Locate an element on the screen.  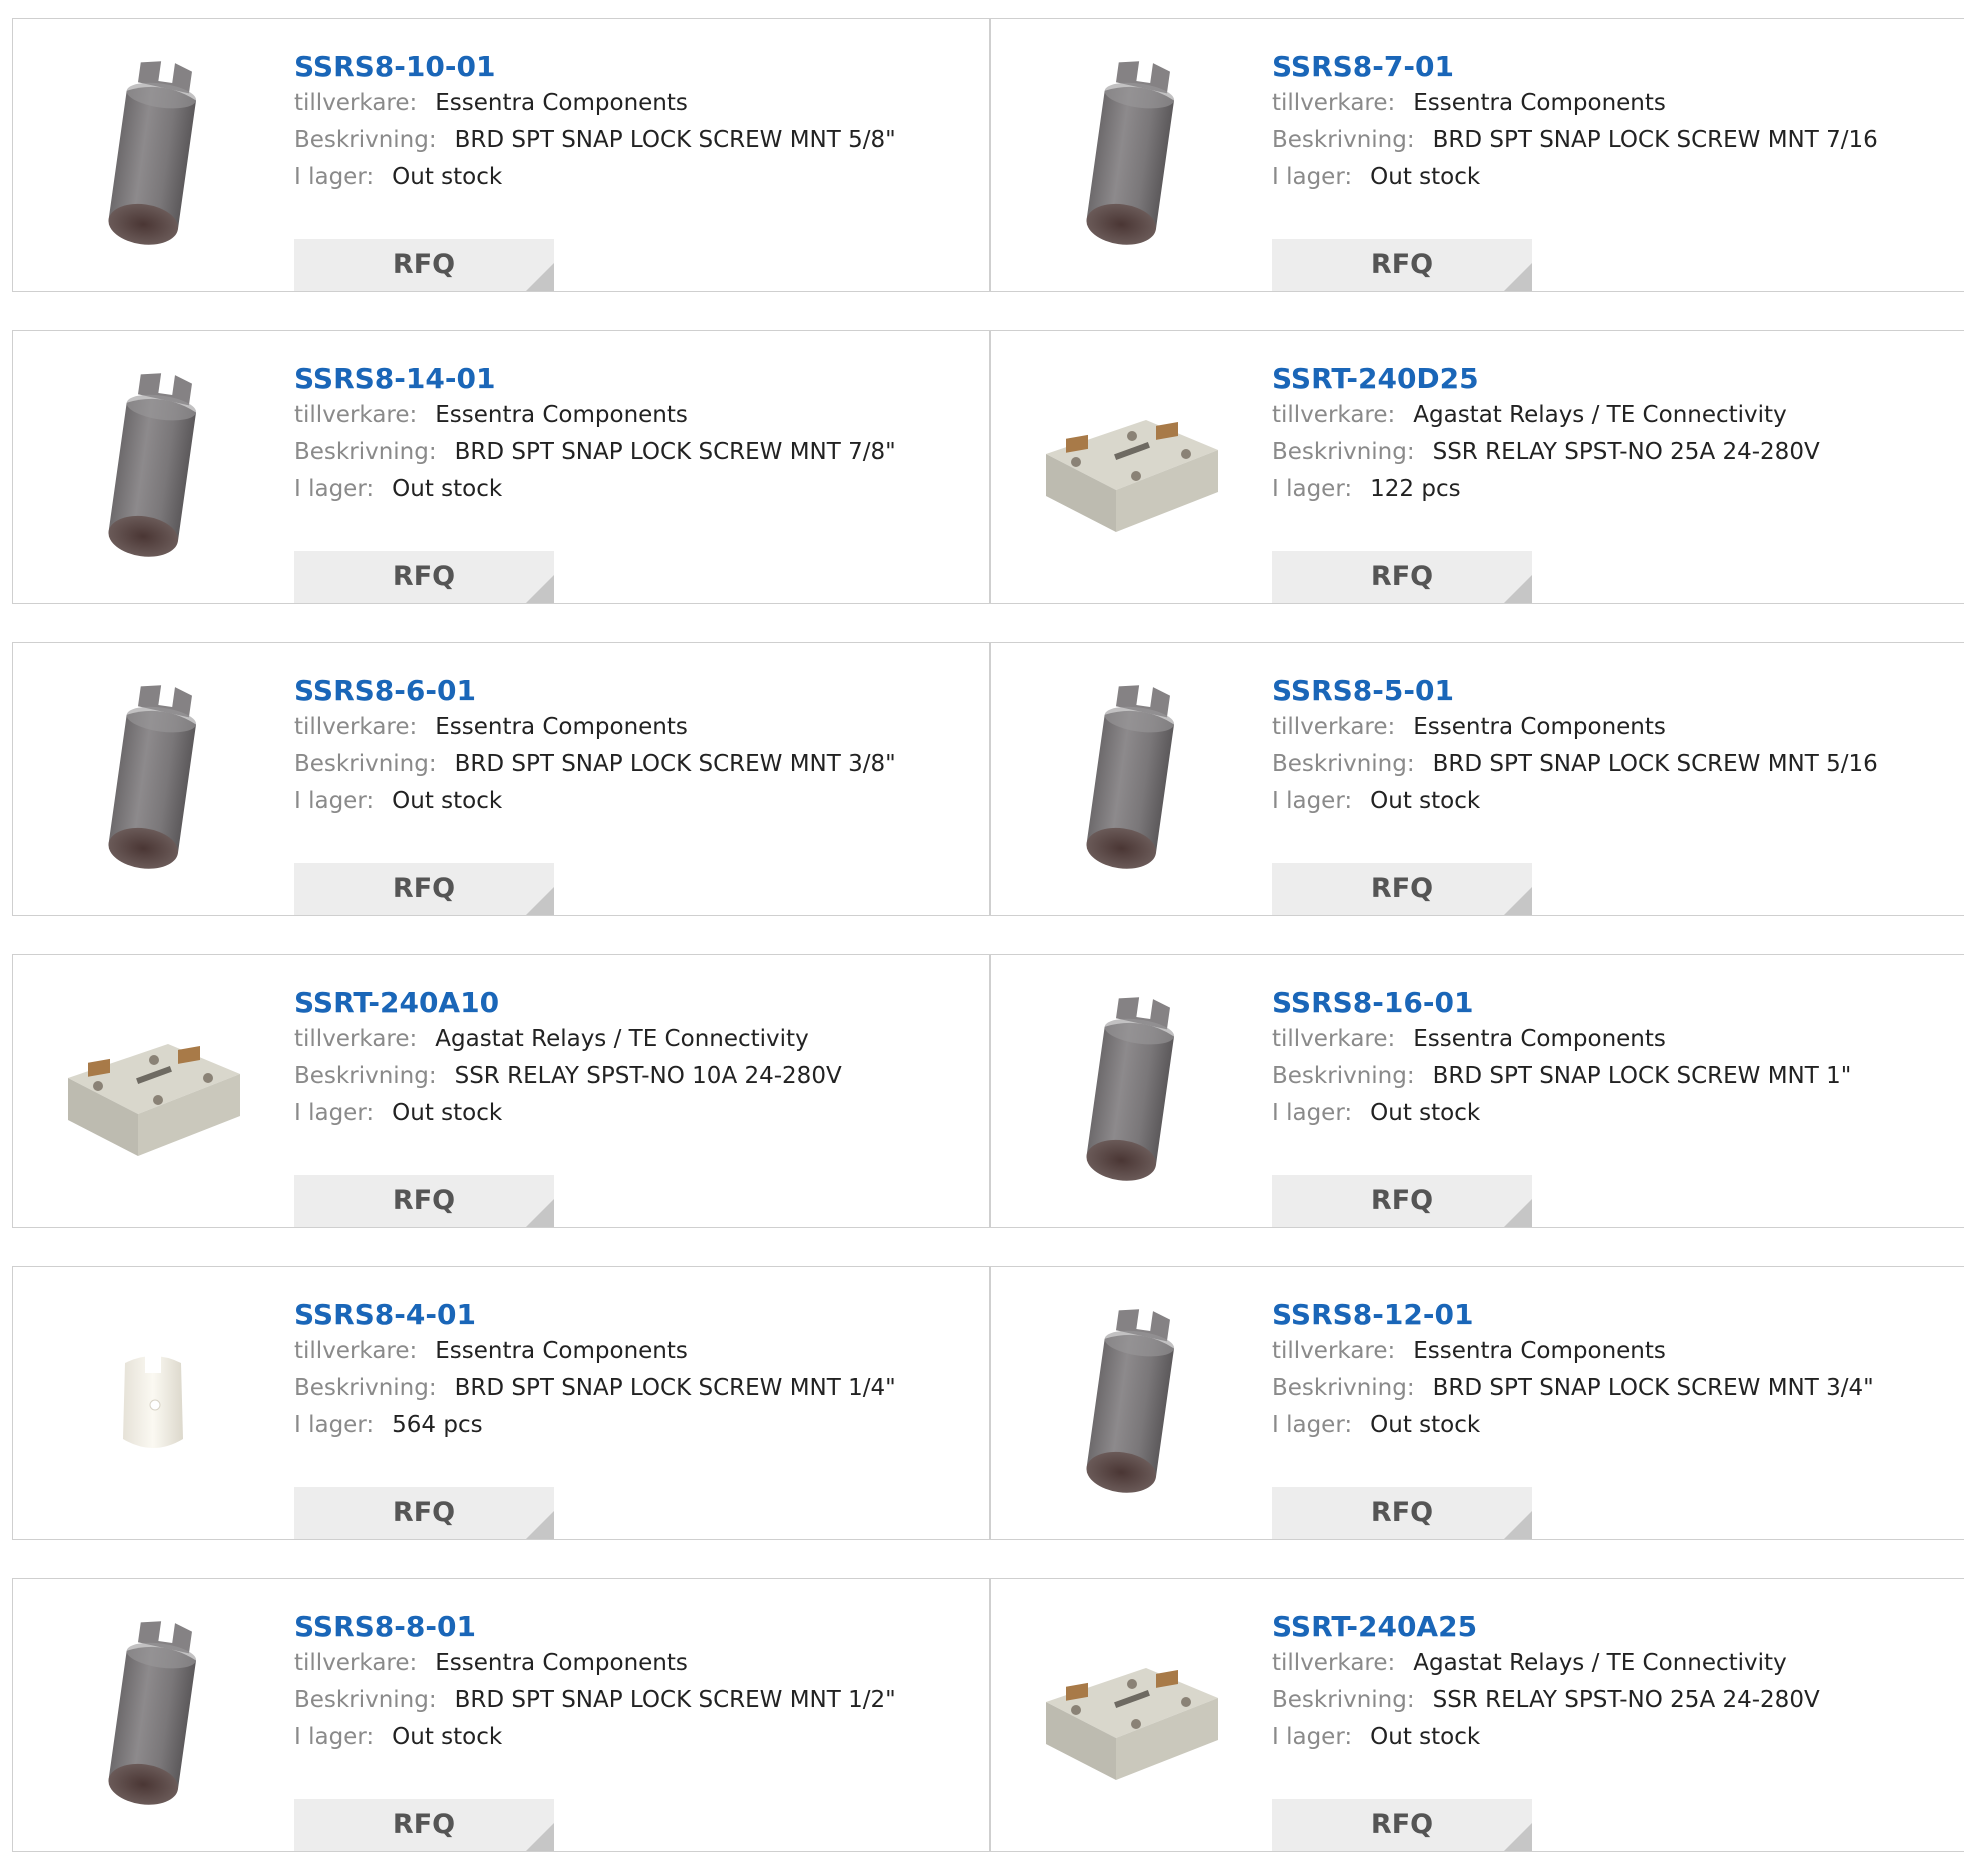
stock-line: I lager: 564 pcs is located at coordinates (634, 1425).